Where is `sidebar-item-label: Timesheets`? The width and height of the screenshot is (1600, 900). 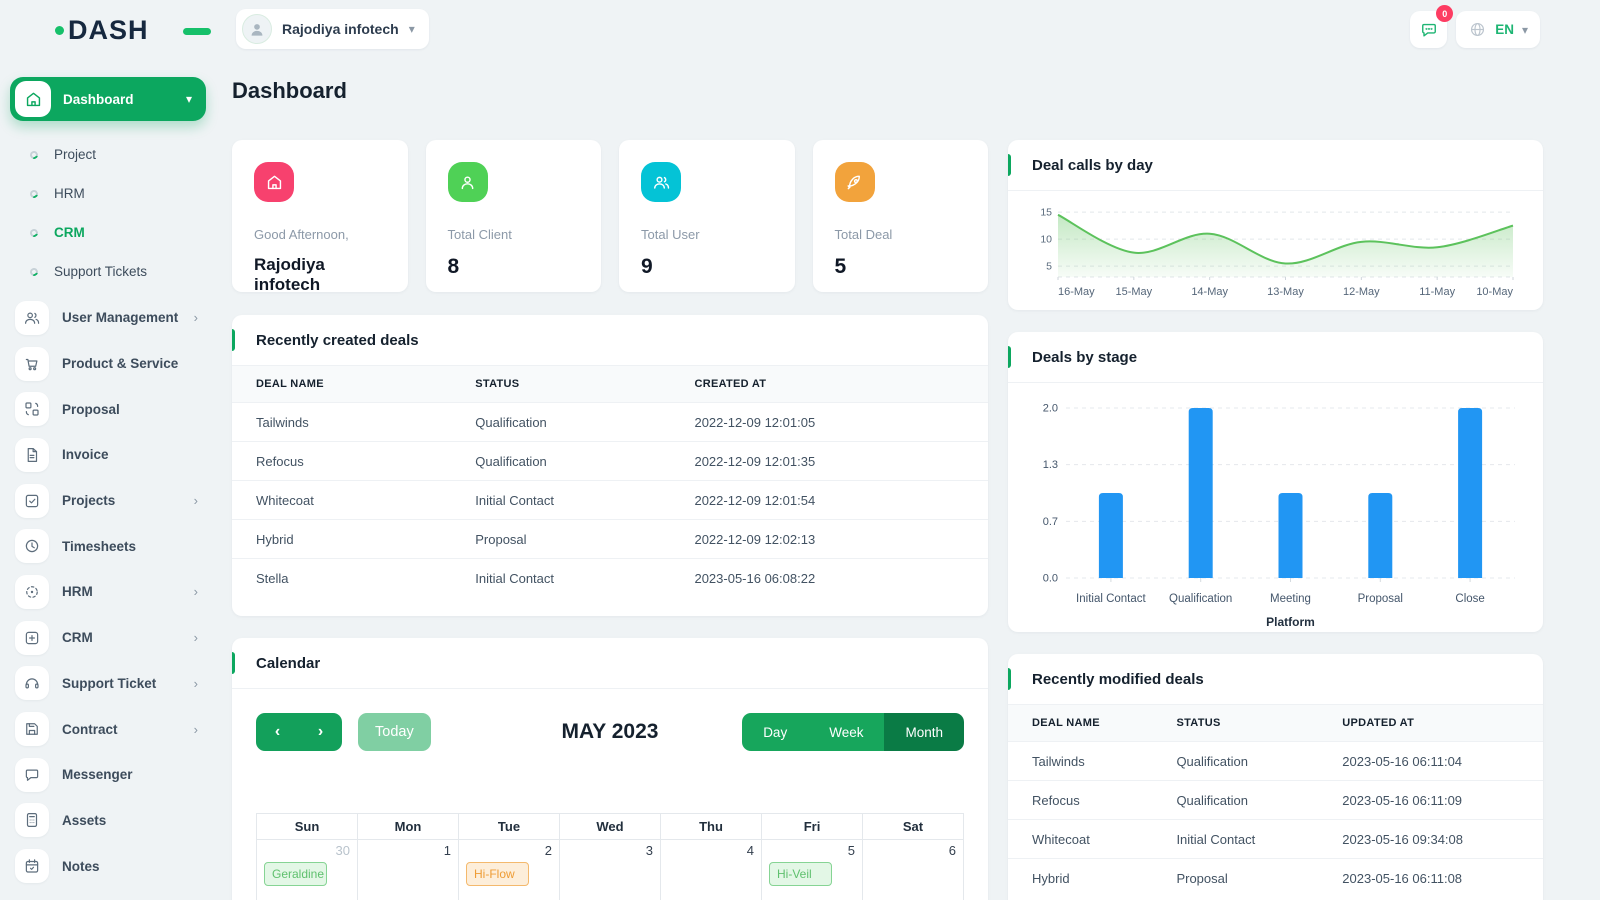
sidebar-item-label: Timesheets is located at coordinates (99, 546).